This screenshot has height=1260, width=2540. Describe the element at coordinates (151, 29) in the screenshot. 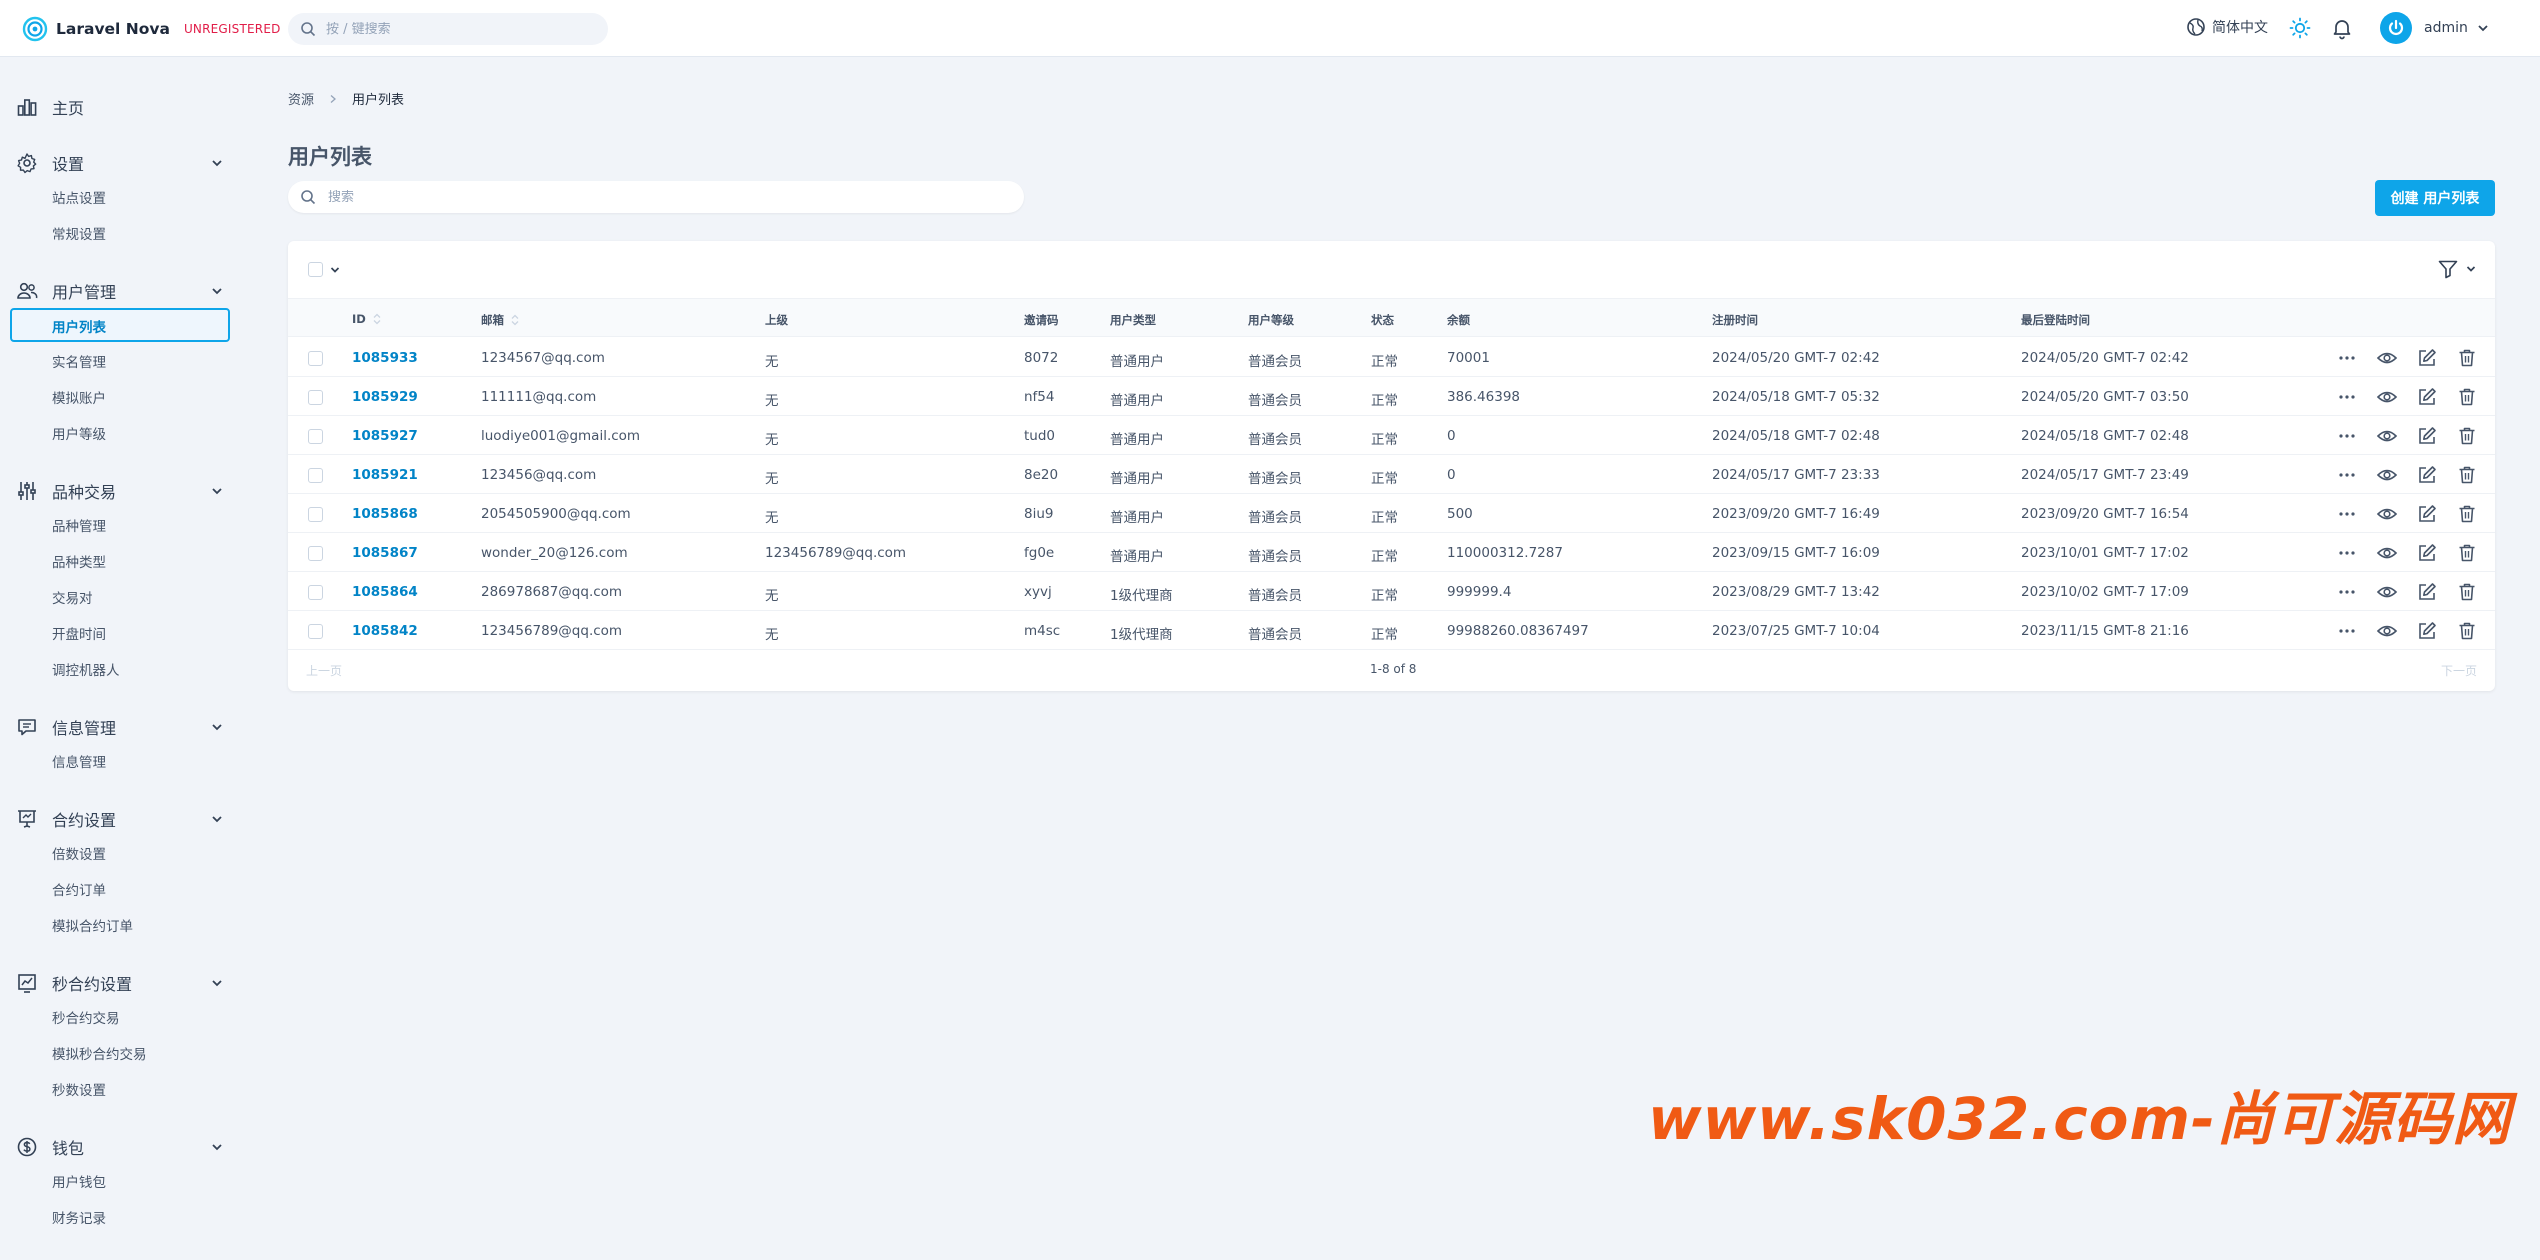

I see `brand: Laravel Nova UNREGISTERED` at that location.